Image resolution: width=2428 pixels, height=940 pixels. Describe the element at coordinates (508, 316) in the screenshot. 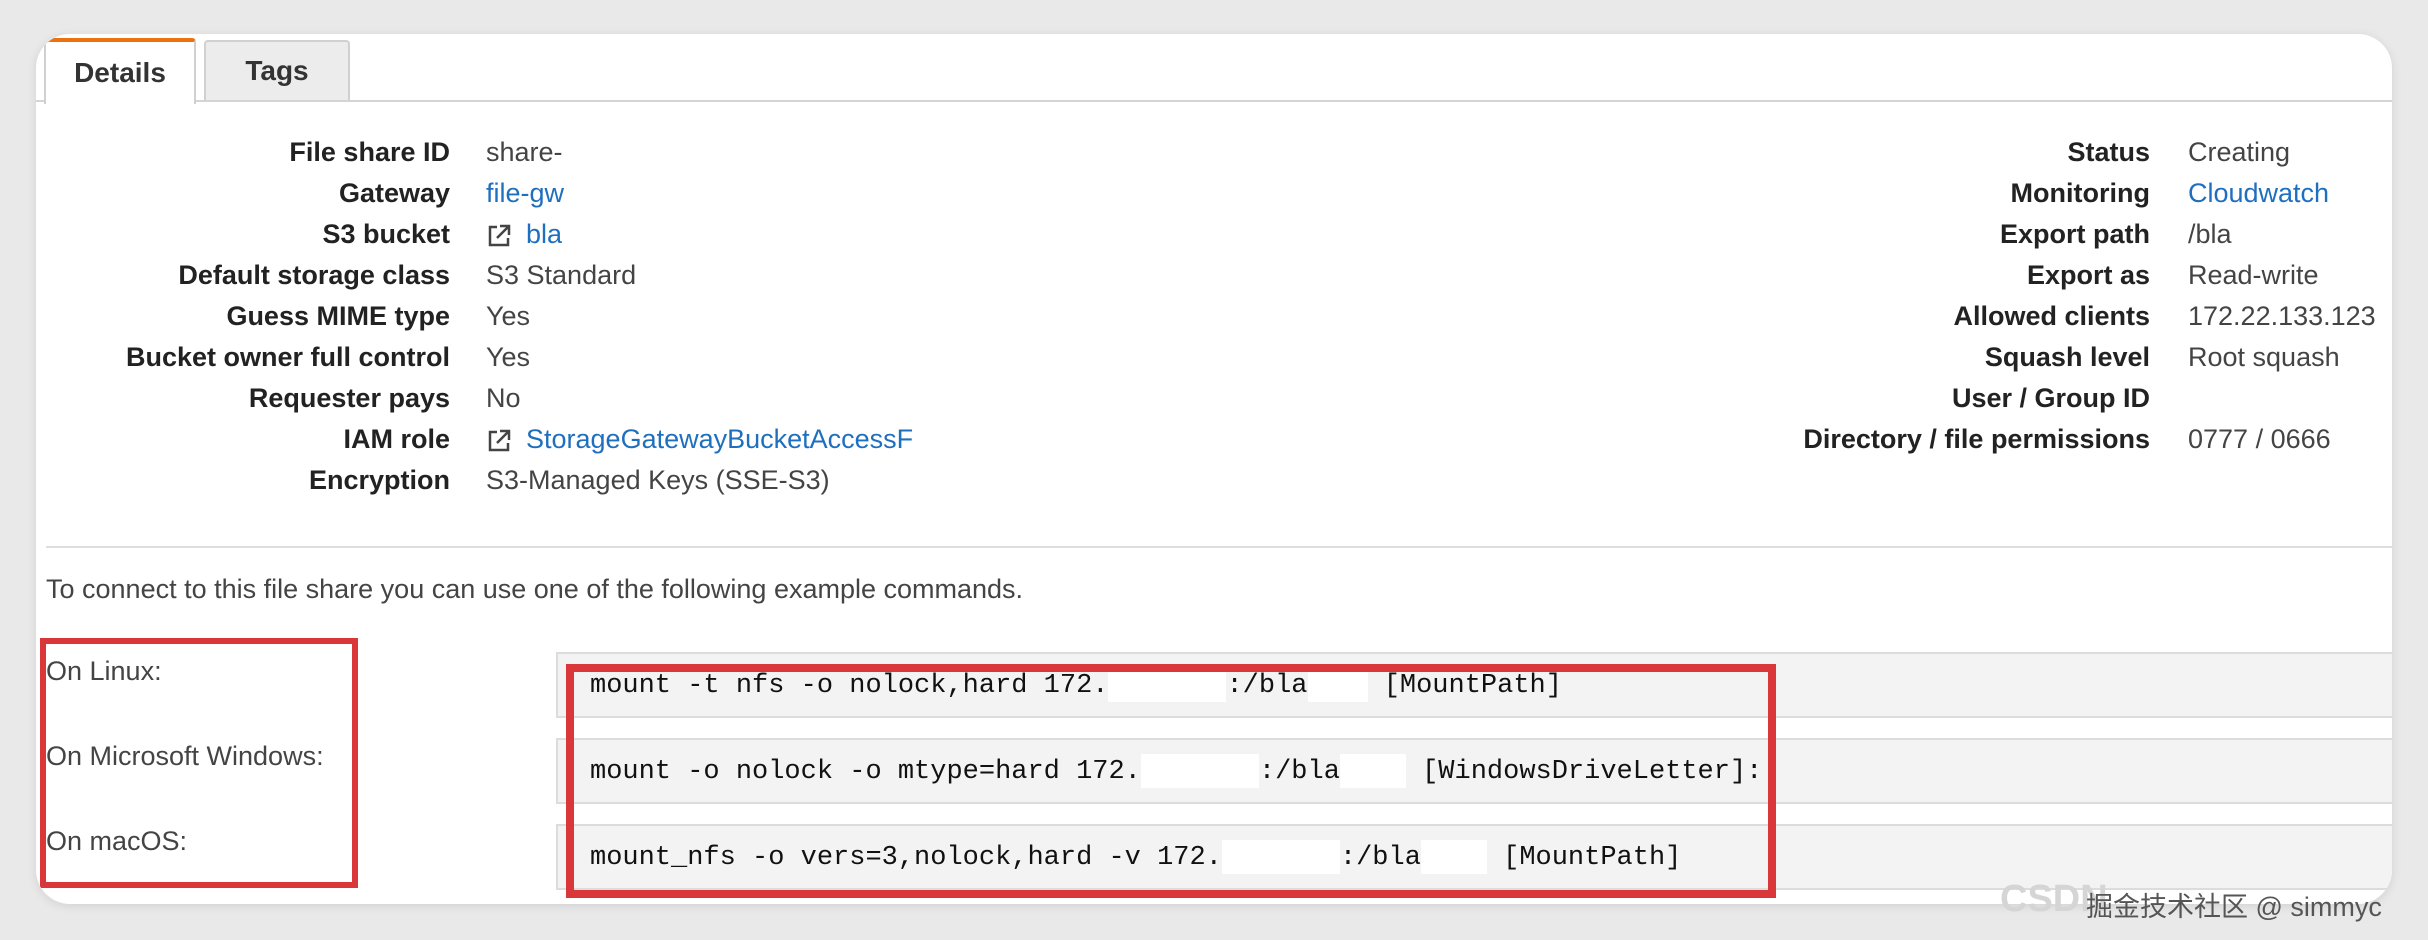

I see `guess-mime-type-value: Yes` at that location.